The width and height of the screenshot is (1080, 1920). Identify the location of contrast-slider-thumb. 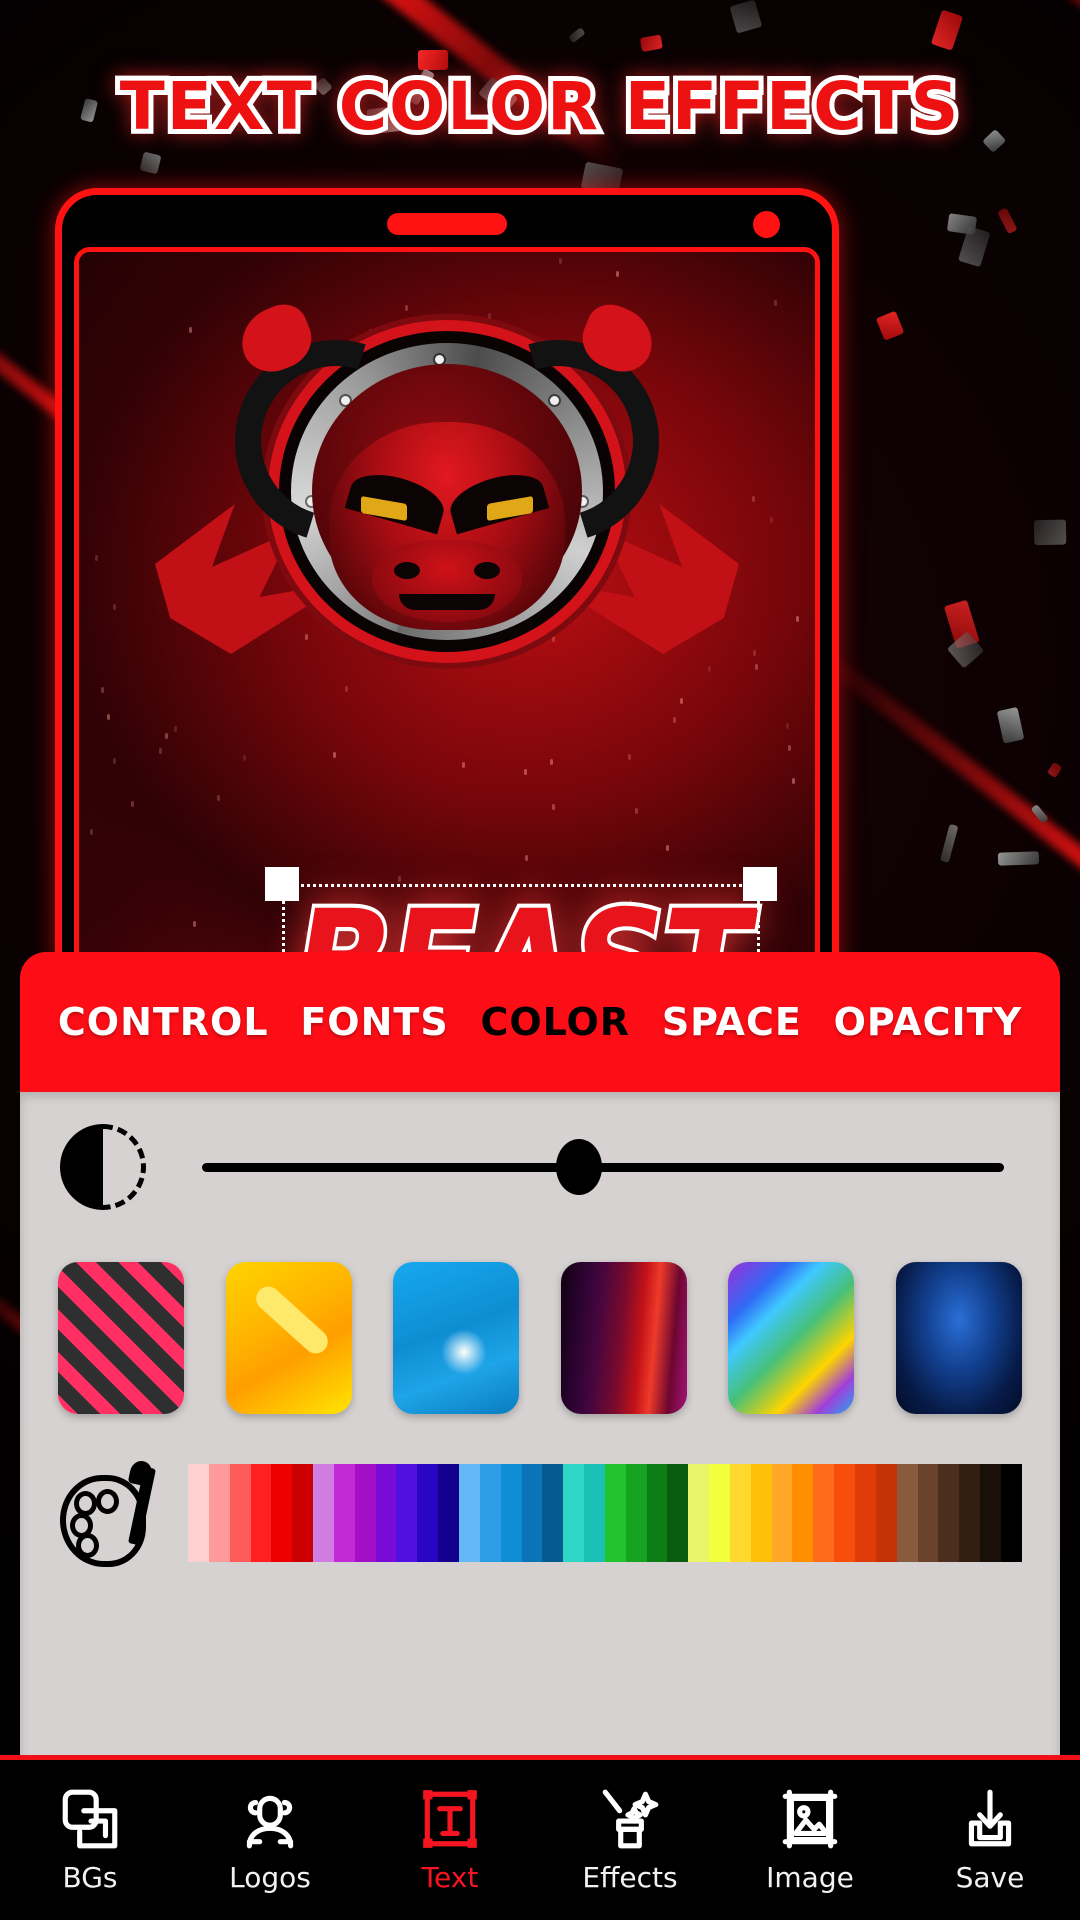
(578, 1167).